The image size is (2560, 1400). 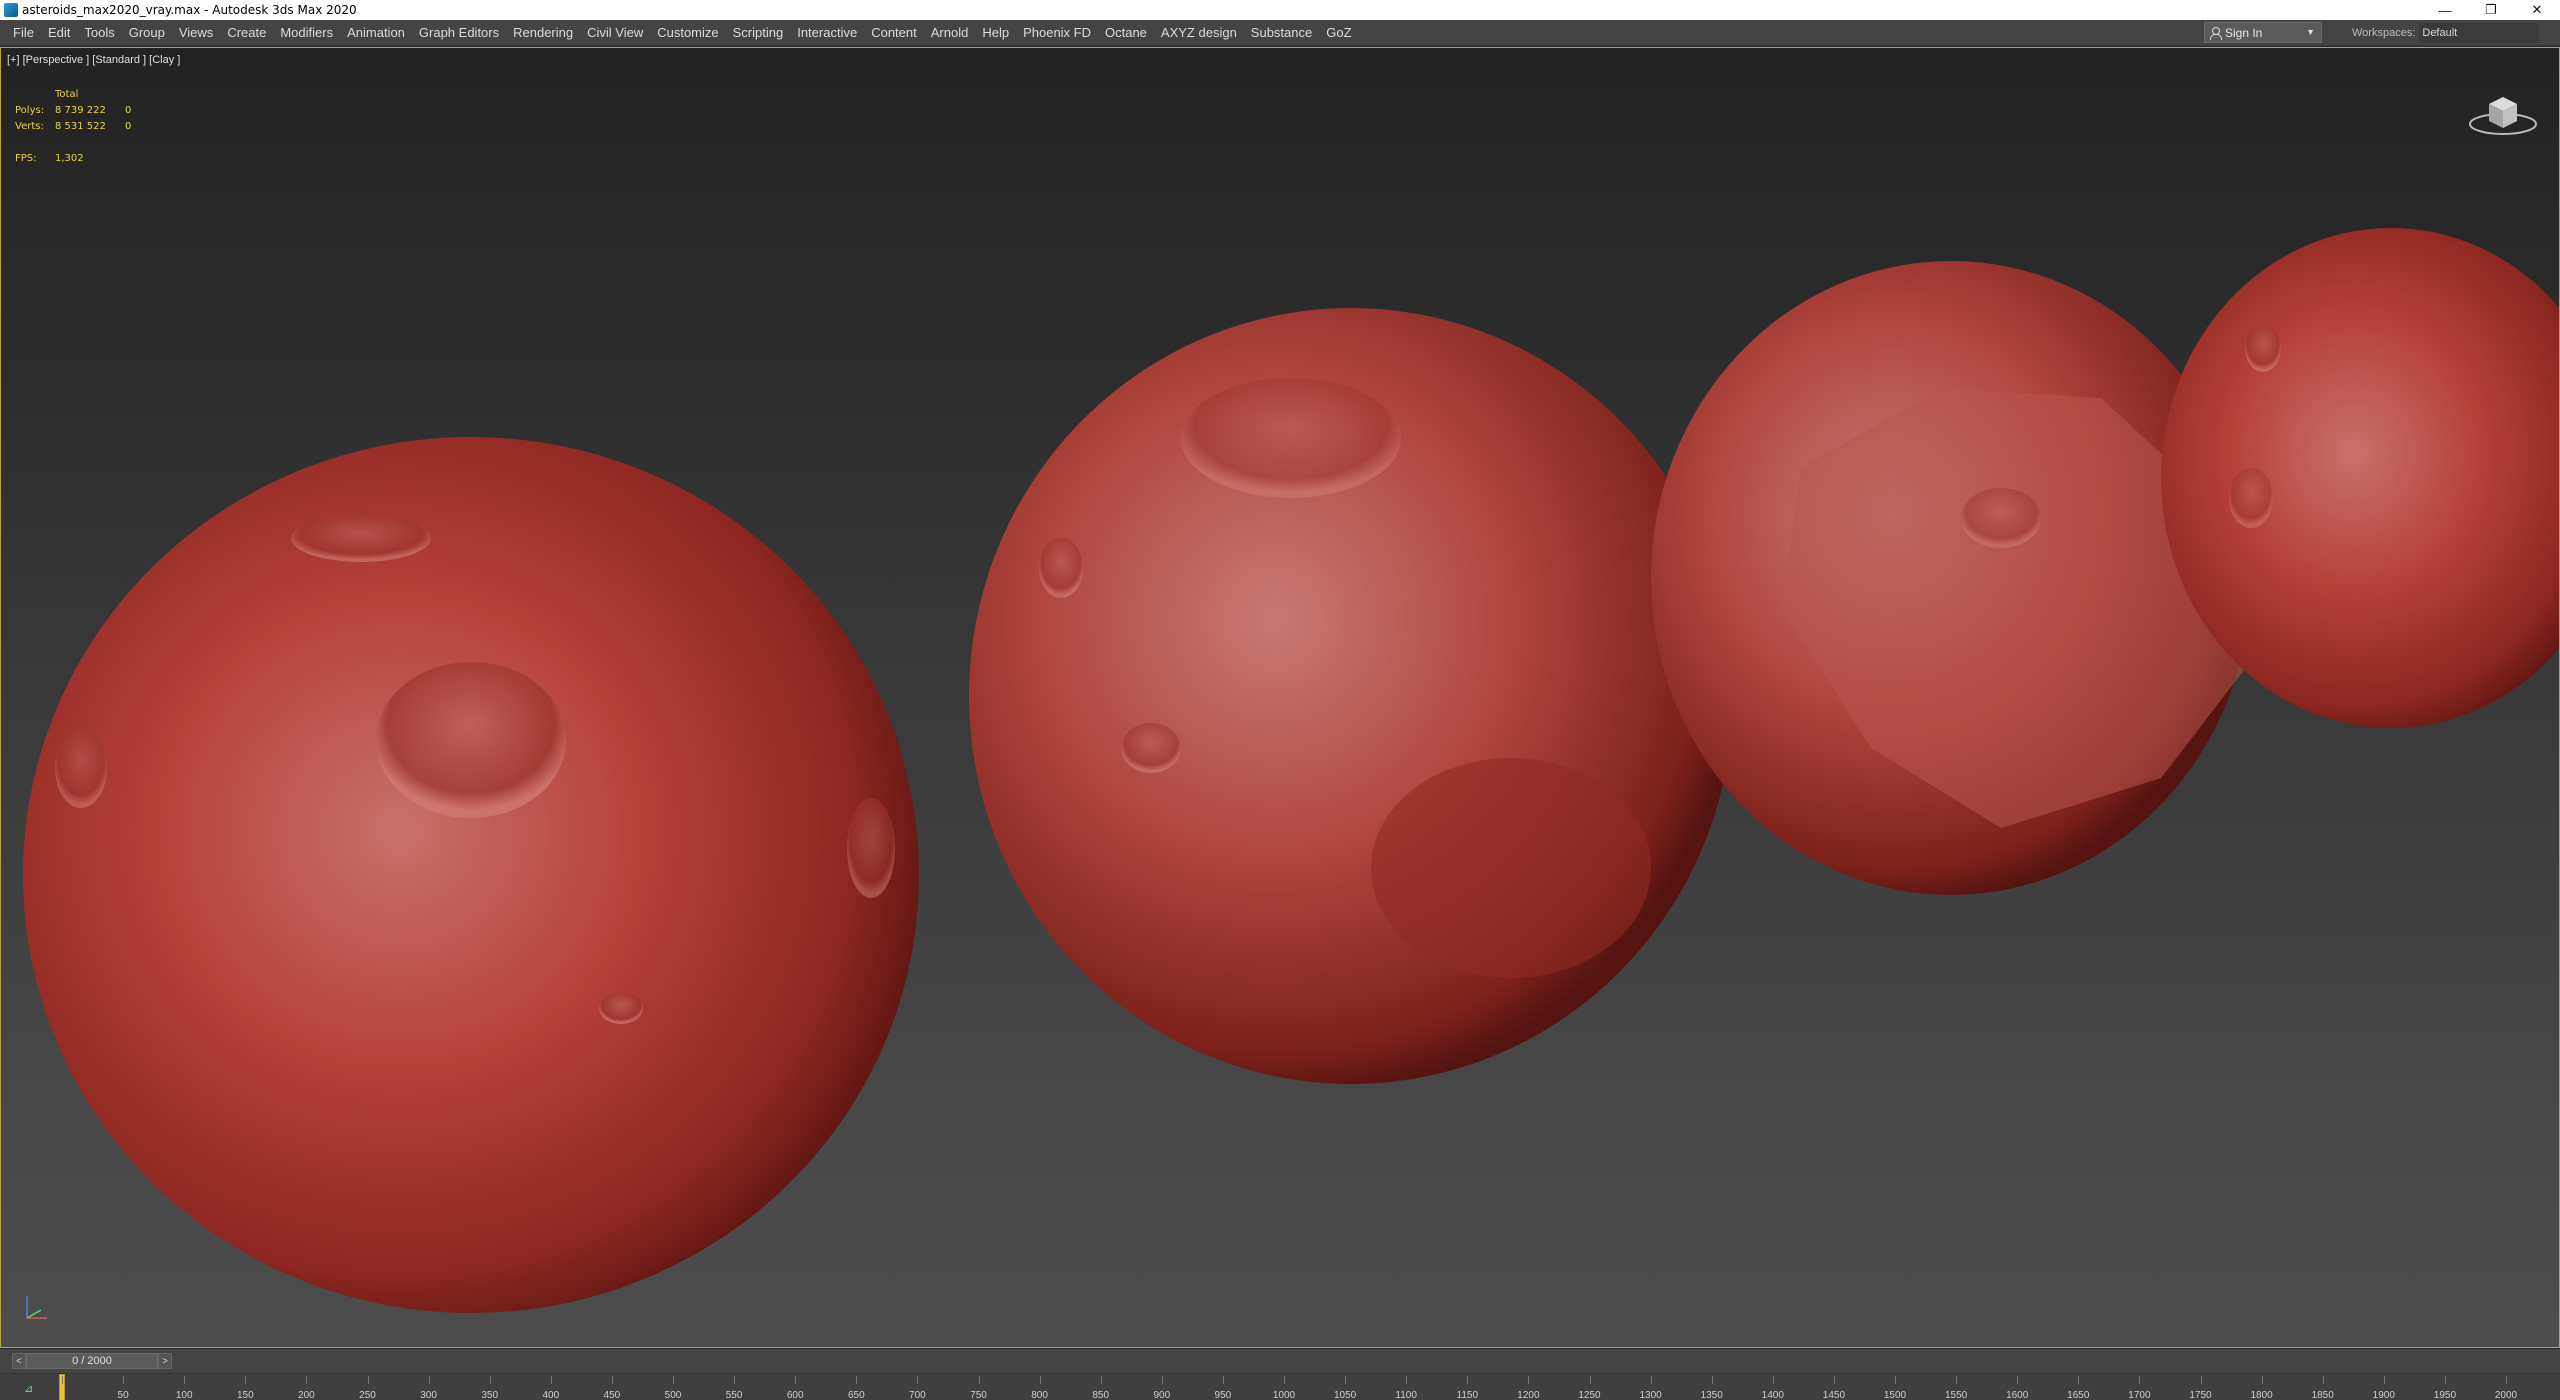 What do you see at coordinates (2139, 1395) in the screenshot?
I see `timeline-tick-label: 1700` at bounding box center [2139, 1395].